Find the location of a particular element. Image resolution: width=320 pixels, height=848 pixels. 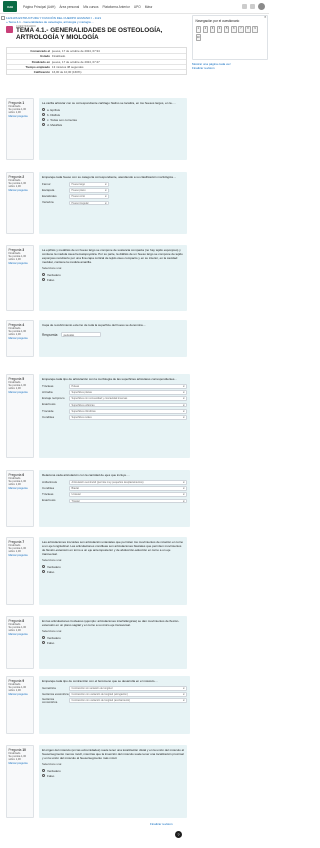

nav-upo: UPO is located at coordinates (137, 7).